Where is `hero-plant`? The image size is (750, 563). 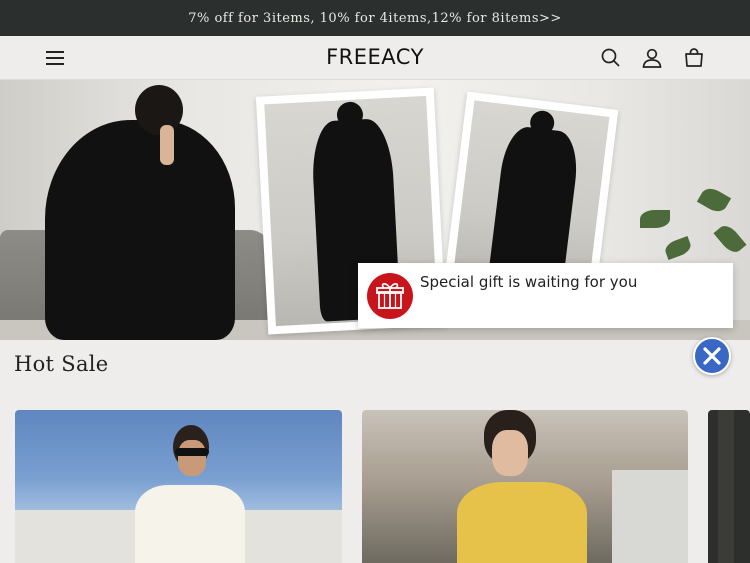 hero-plant is located at coordinates (655, 219).